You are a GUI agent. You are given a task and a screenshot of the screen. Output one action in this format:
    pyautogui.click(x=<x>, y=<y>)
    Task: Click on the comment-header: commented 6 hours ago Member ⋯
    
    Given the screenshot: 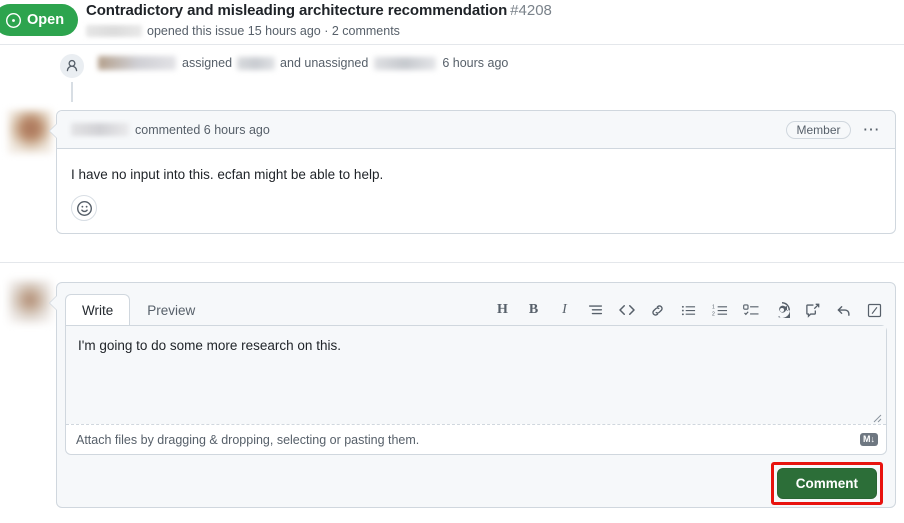 What is the action you would take?
    pyautogui.click(x=476, y=130)
    